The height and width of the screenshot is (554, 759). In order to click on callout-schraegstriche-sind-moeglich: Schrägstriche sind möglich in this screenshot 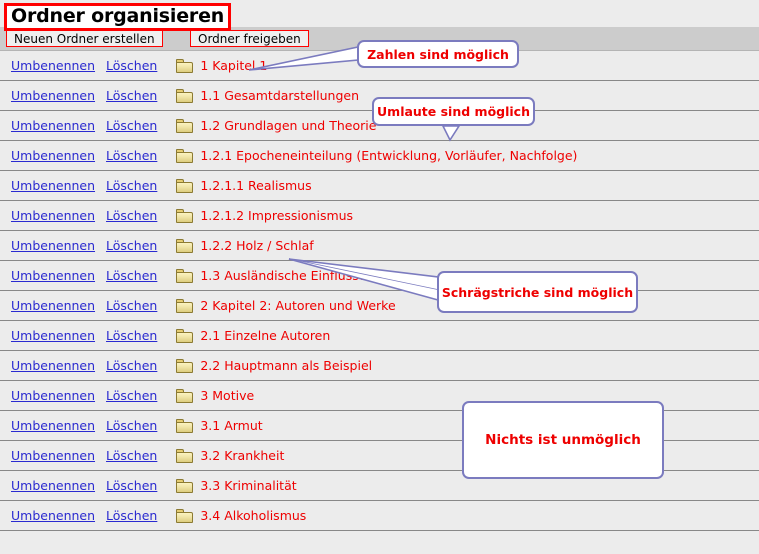, I will do `click(537, 292)`.